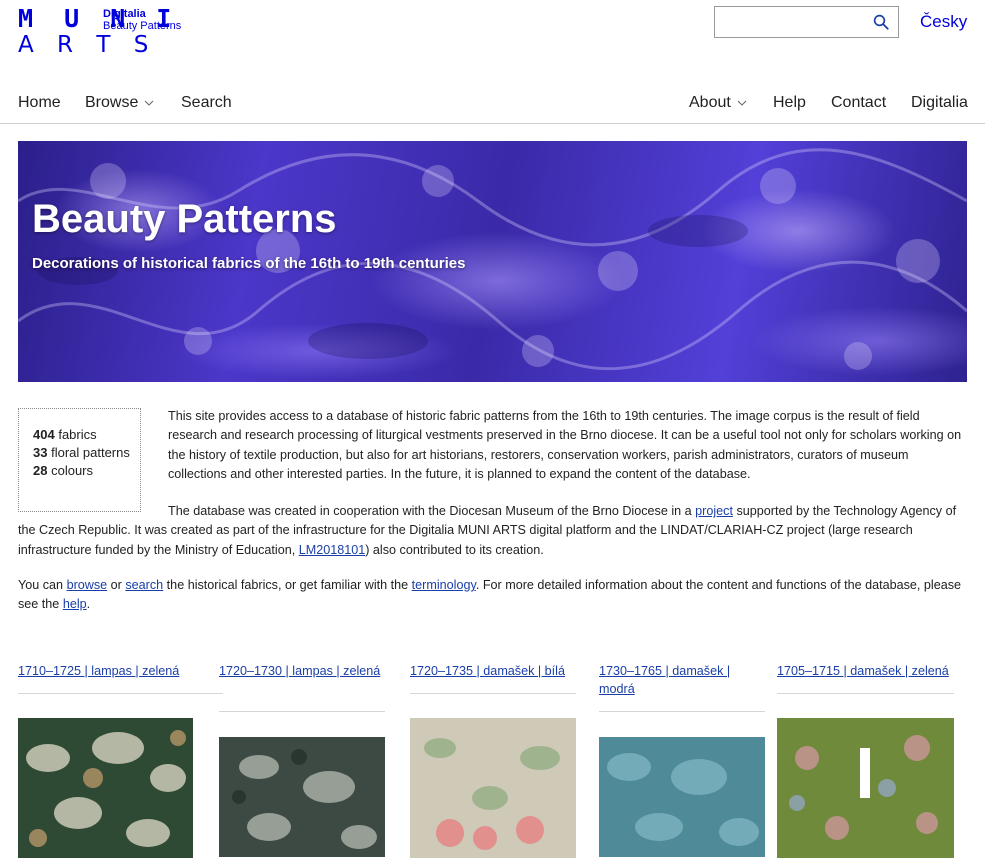 This screenshot has height=858, width=985. Describe the element at coordinates (184, 219) in the screenshot. I see `hero-title: Beauty Patterns` at that location.